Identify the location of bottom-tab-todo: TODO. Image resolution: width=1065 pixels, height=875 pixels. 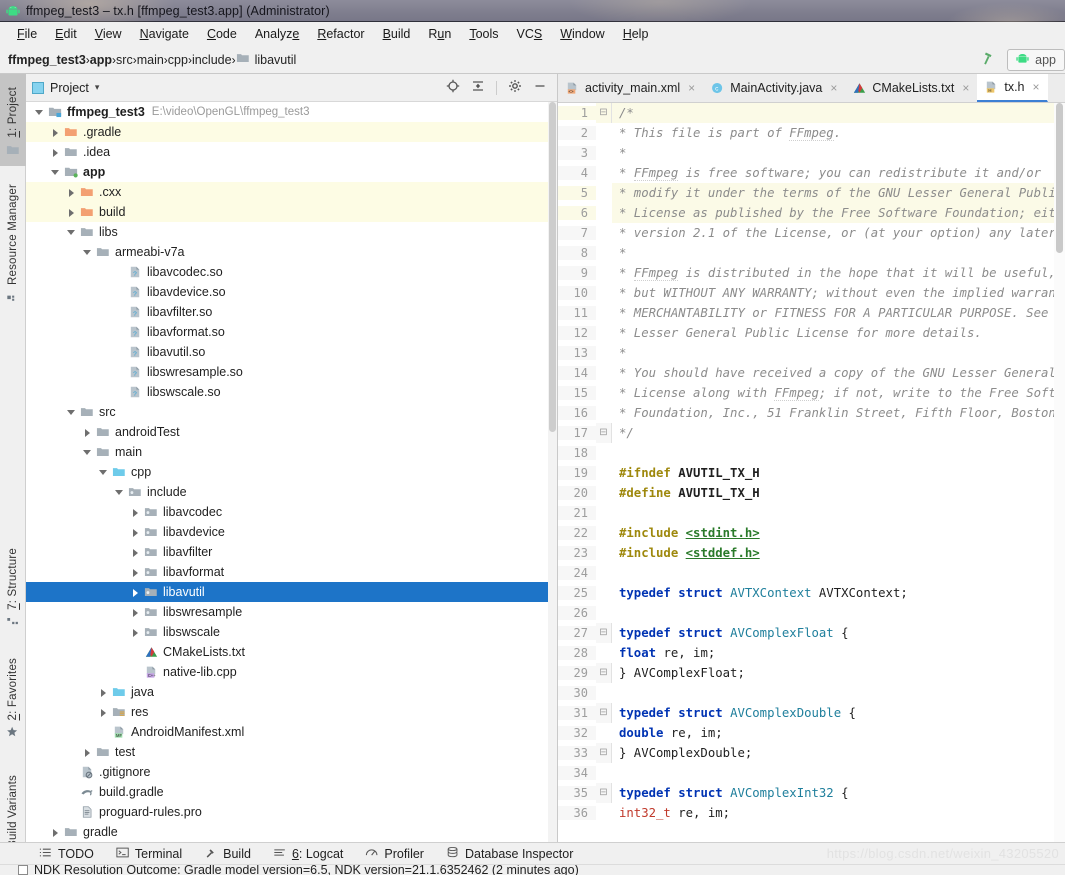
(66, 854).